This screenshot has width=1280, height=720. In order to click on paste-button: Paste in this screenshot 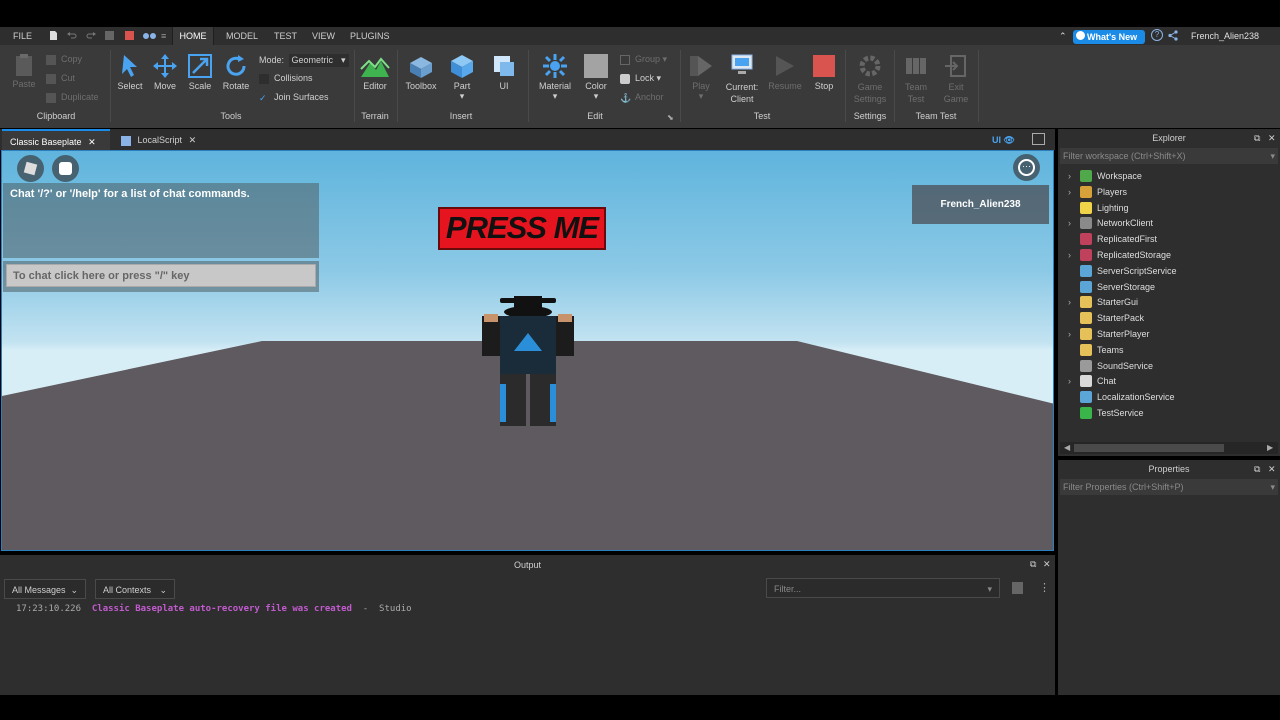, I will do `click(24, 71)`.